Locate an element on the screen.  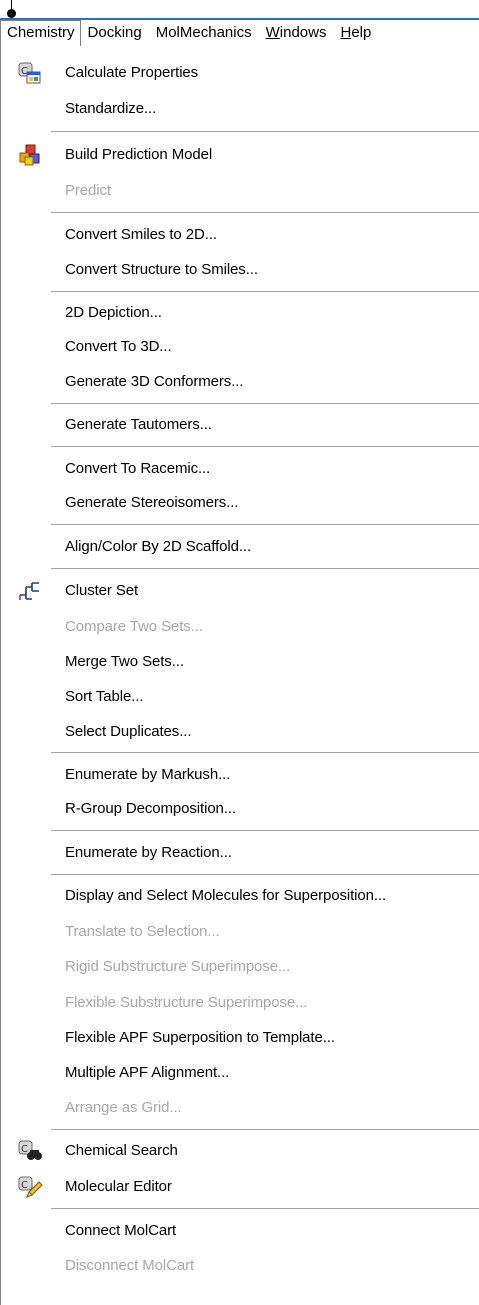
menu-item-disconnect-molcart: Disconnect MolCart is located at coordinates (240, 1266).